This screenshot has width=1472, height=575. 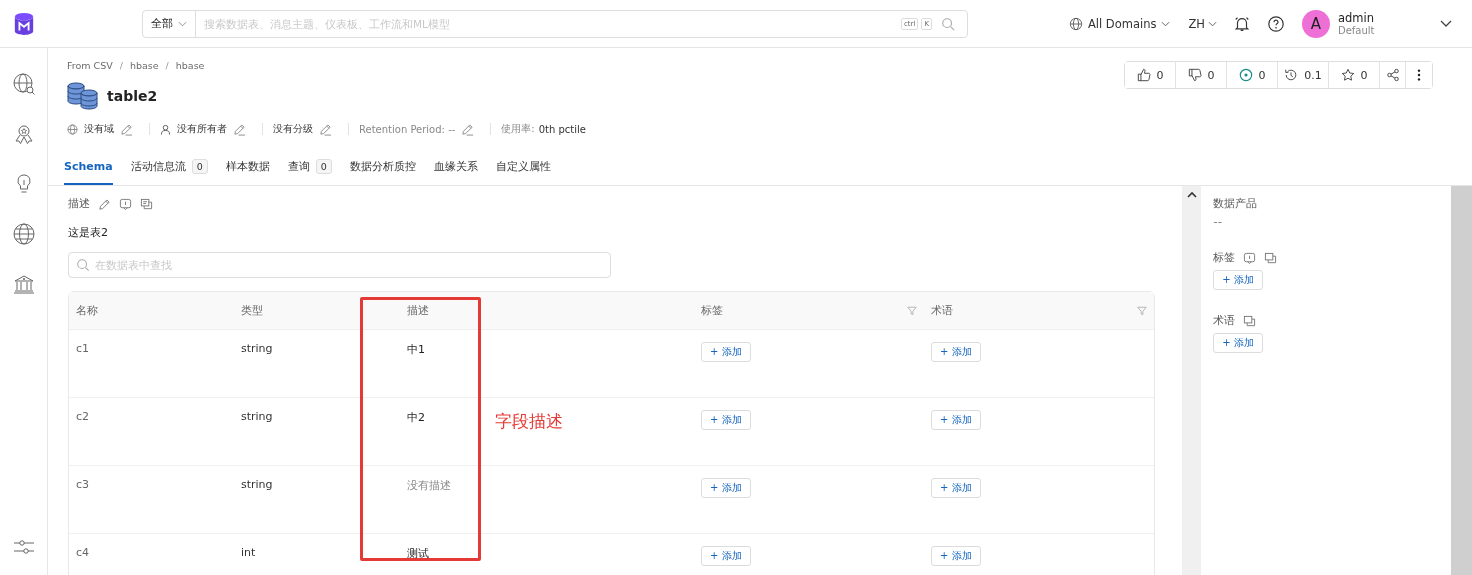 I want to click on tab: 活动信息流 0, so click(x=169, y=172).